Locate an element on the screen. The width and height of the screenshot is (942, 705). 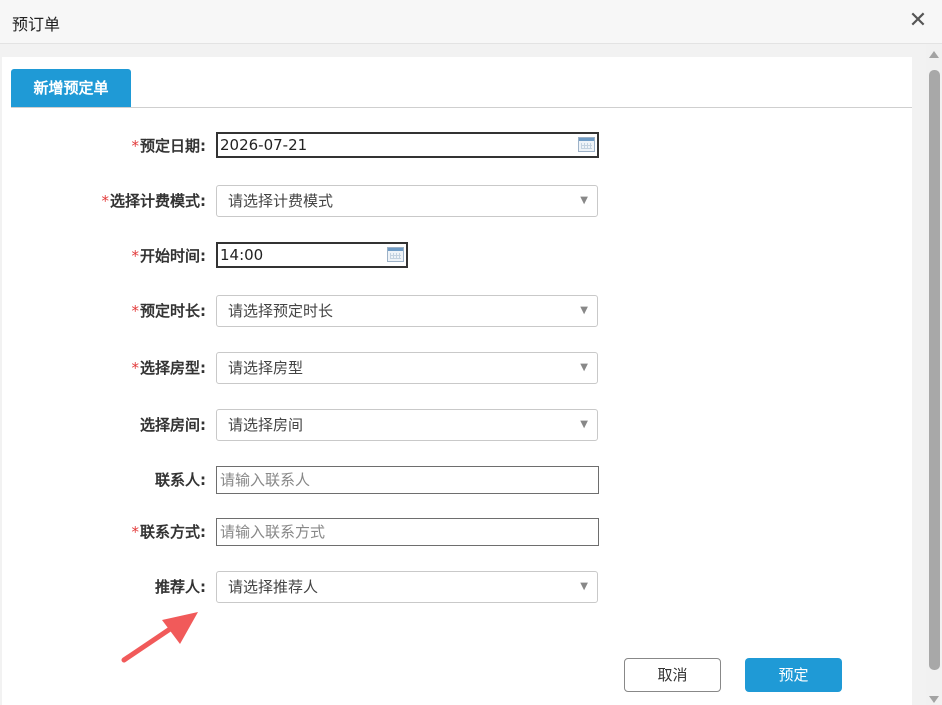
tab-new-booking: 新增预定单 is located at coordinates (71, 88).